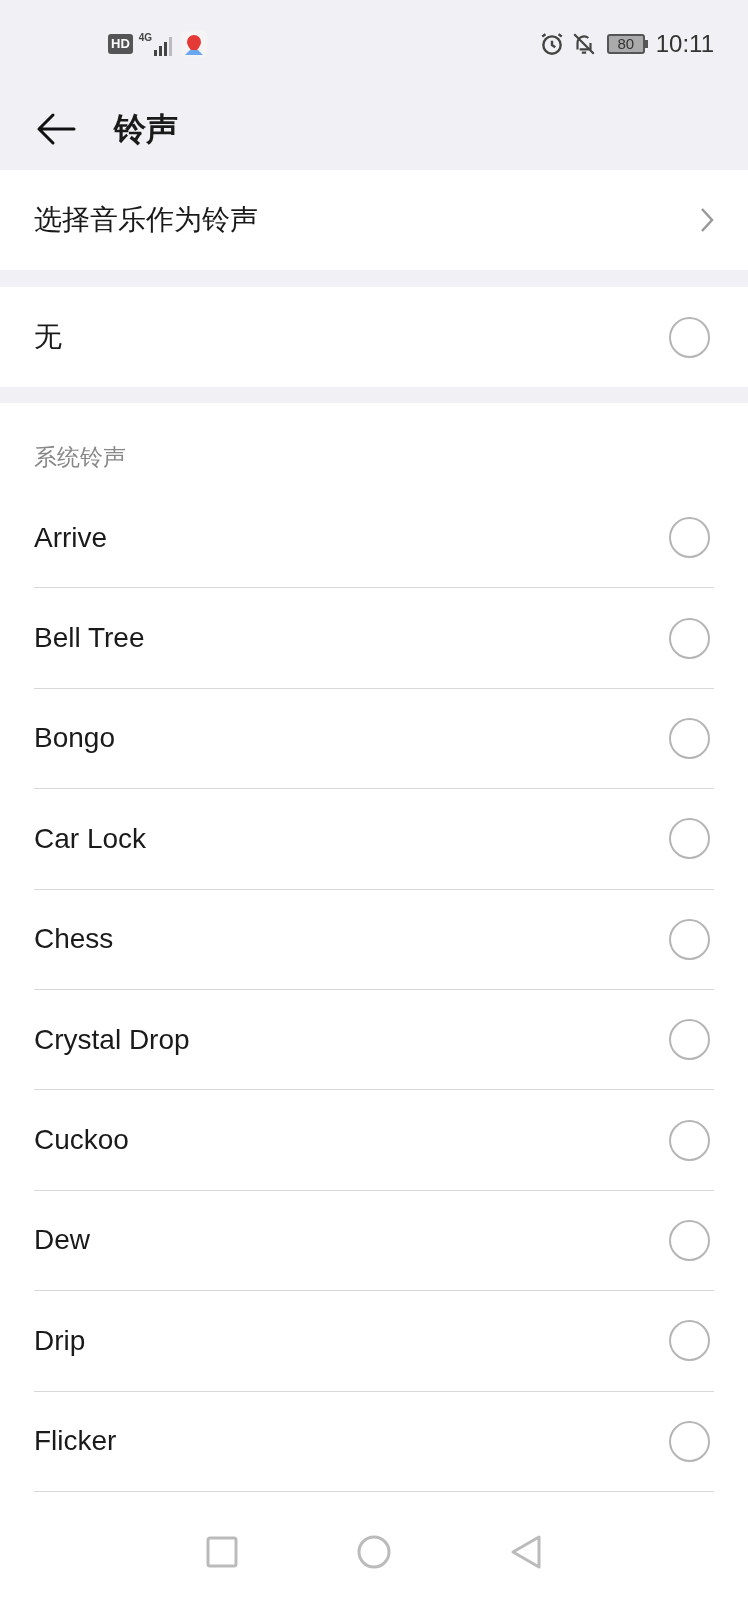 The height and width of the screenshot is (1600, 748). What do you see at coordinates (60, 1340) in the screenshot?
I see `ringtone-label: Drip` at bounding box center [60, 1340].